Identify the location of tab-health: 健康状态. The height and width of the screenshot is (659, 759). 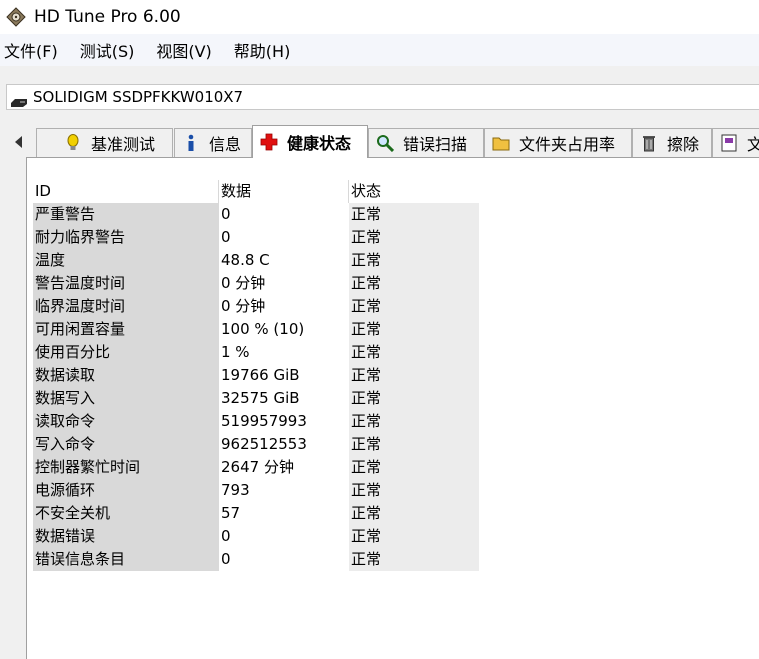
(310, 141).